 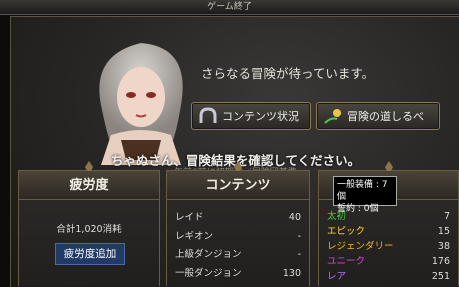 I want to click on tooltip-line: 一般装備 : 7個, so click(x=362, y=191).